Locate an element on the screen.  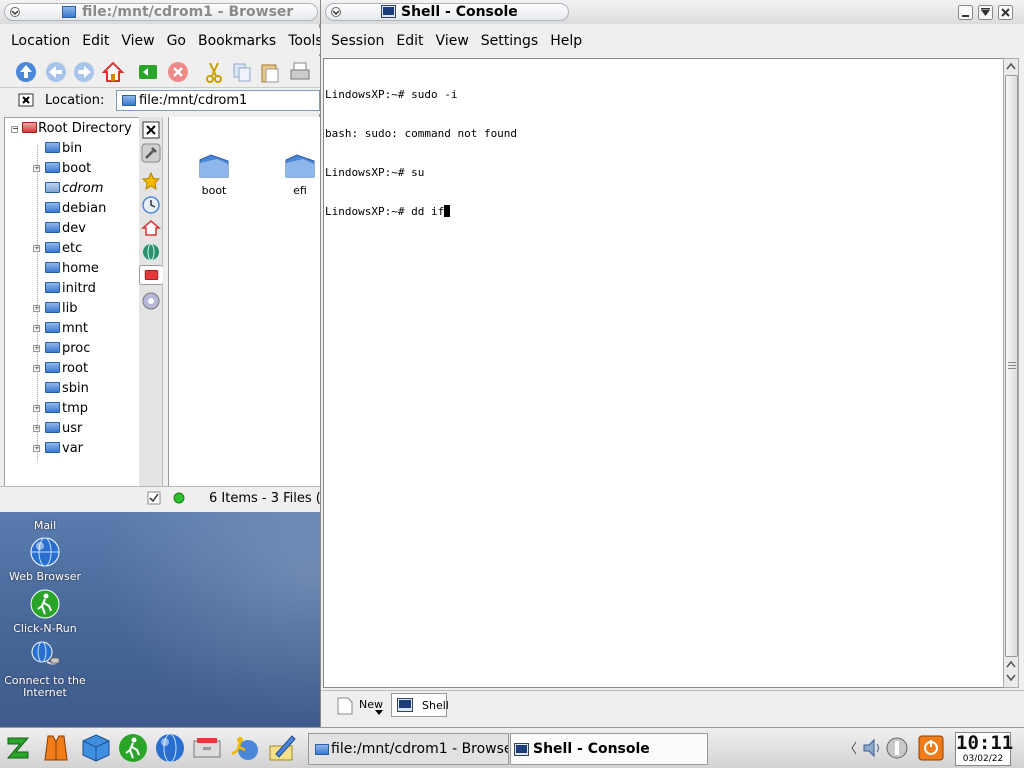
task-console: Shell - Console is located at coordinates (609, 749).